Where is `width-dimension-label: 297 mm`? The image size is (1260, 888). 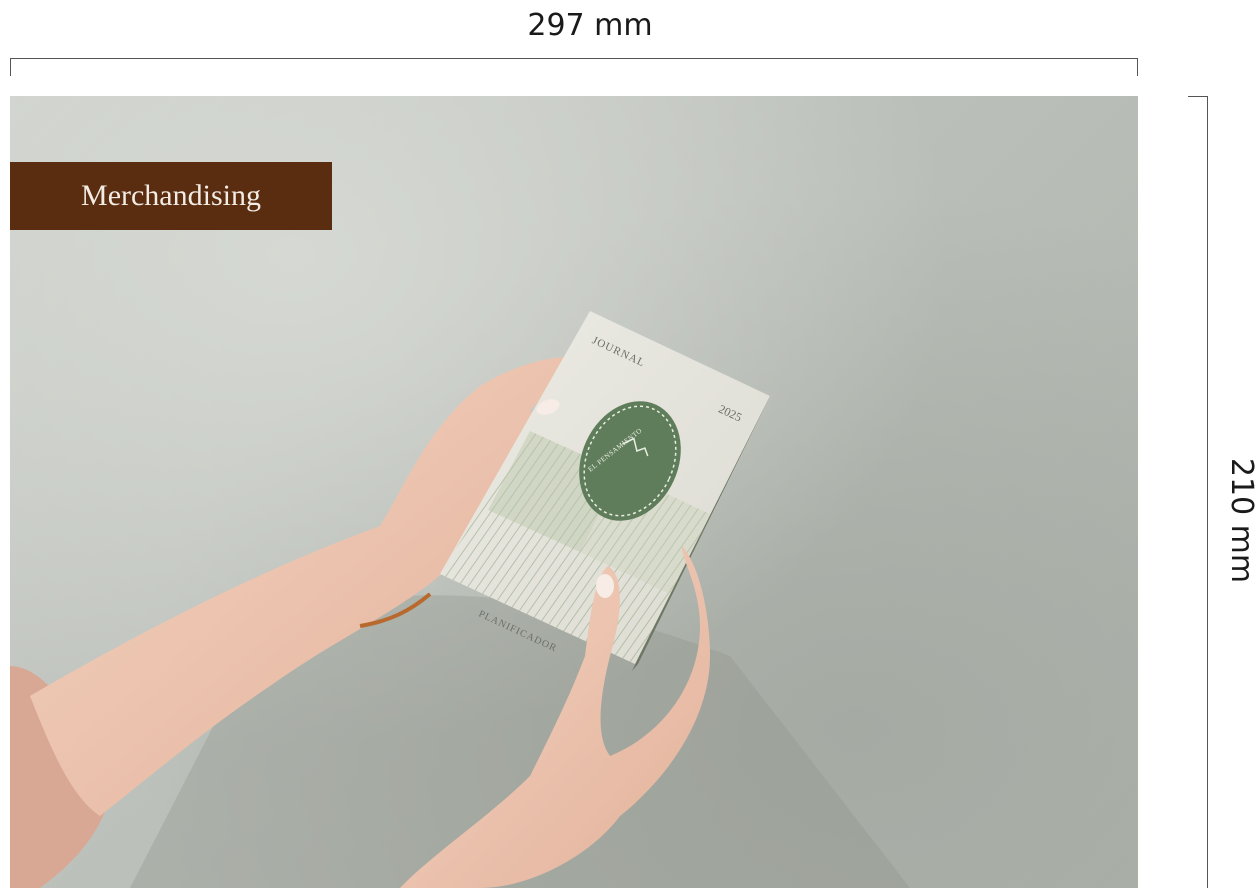 width-dimension-label: 297 mm is located at coordinates (590, 25).